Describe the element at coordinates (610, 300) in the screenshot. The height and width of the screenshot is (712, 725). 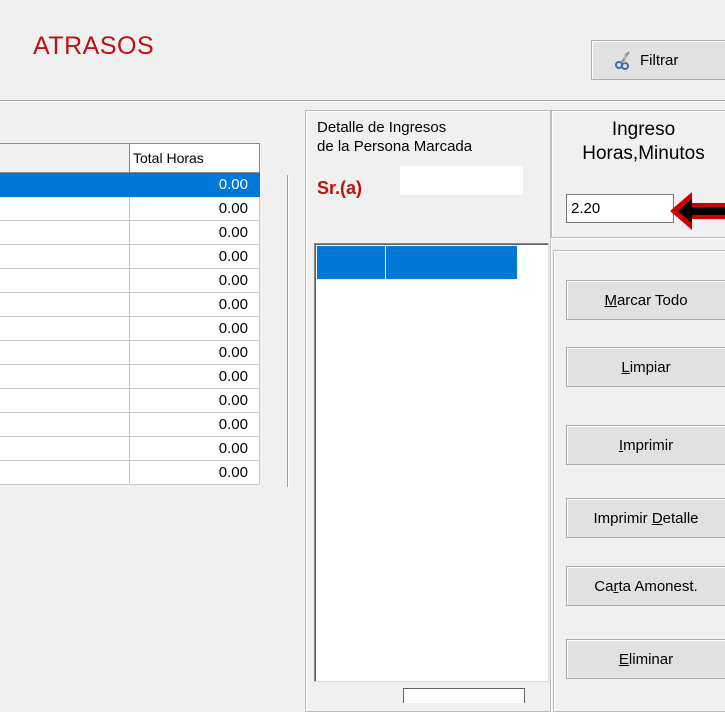
I see `marcar-todo-mnemonic: M` at that location.